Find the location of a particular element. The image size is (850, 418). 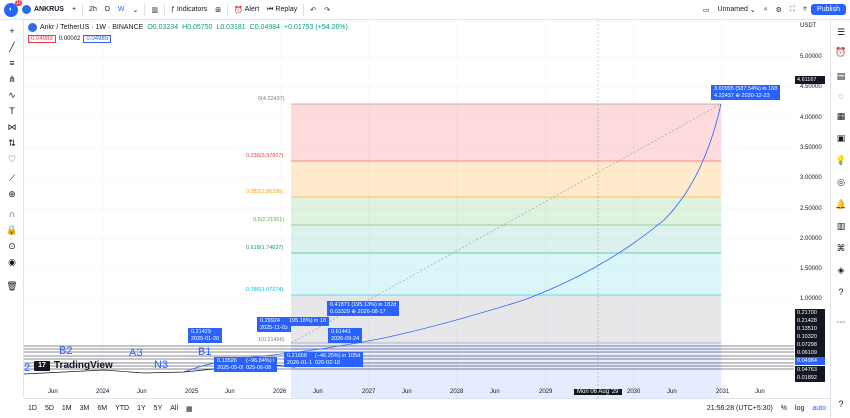

point-label-9: (−46.25%) in 105d 026-02-18 is located at coordinates (338, 359).